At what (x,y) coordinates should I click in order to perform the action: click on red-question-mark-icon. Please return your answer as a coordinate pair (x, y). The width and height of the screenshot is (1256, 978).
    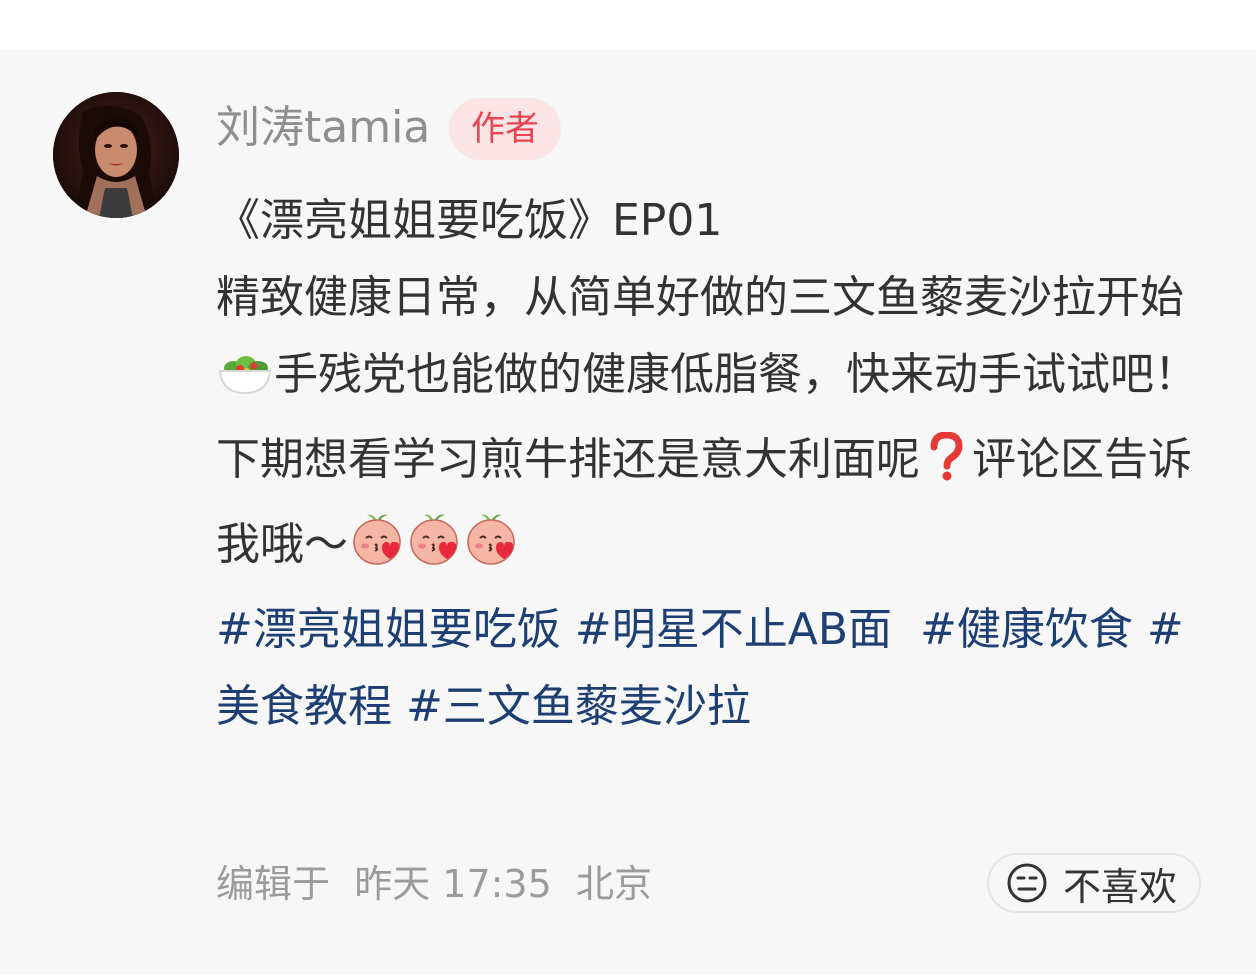
    Looking at the image, I should click on (946, 467).